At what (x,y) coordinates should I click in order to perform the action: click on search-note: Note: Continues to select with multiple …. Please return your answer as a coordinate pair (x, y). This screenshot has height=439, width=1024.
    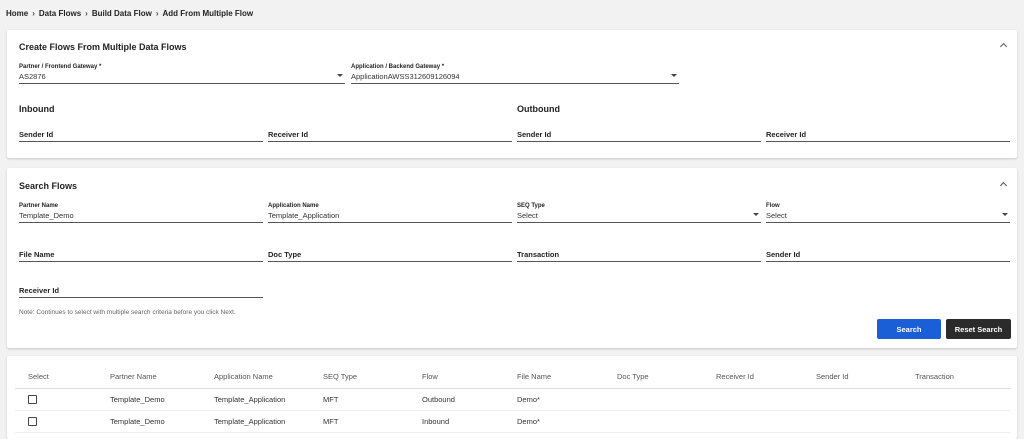
    Looking at the image, I should click on (127, 312).